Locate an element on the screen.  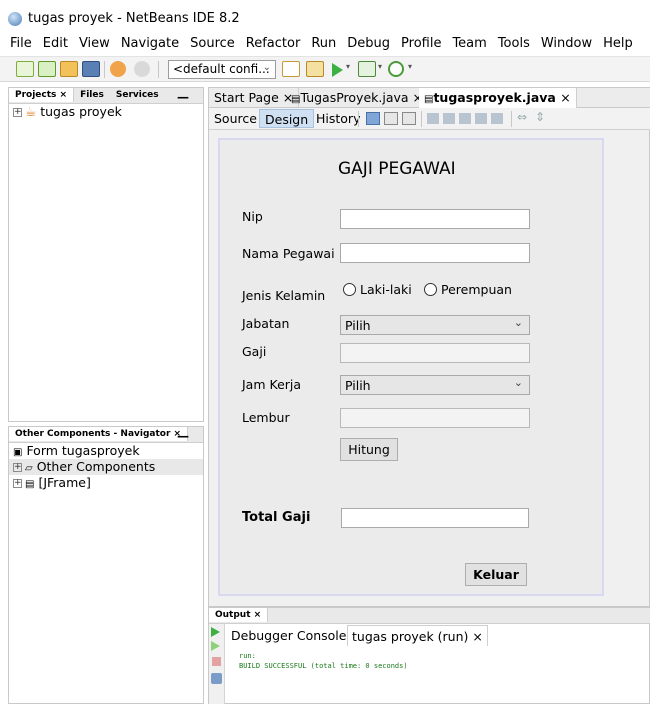
jabatan-label: Jabatan is located at coordinates (266, 323).